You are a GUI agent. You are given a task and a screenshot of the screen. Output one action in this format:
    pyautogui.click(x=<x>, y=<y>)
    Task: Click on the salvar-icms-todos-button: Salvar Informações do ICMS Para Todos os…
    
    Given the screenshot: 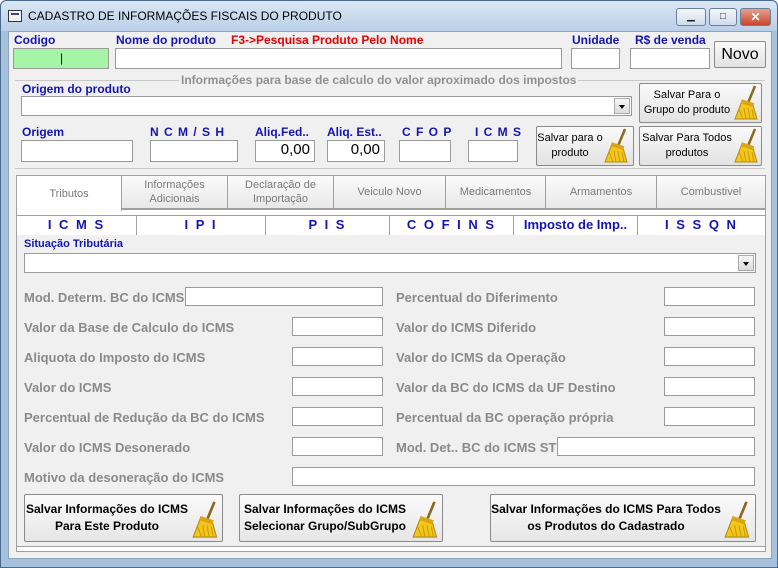 What is the action you would take?
    pyautogui.click(x=623, y=518)
    